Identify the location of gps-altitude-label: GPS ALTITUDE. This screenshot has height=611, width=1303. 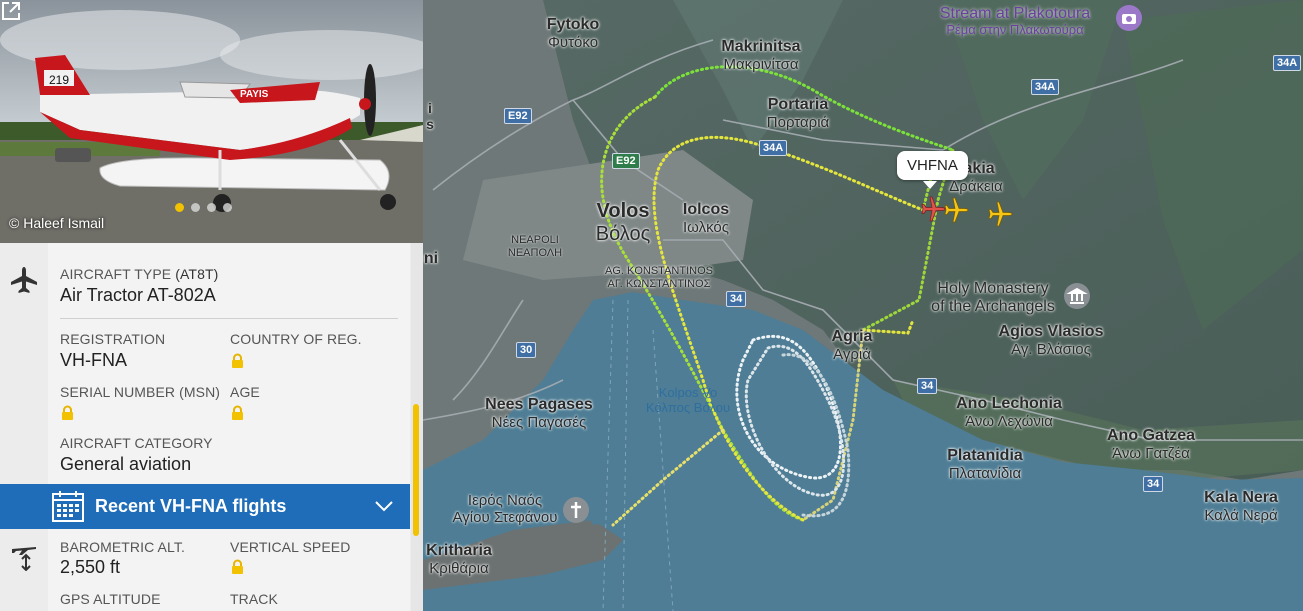
(110, 599).